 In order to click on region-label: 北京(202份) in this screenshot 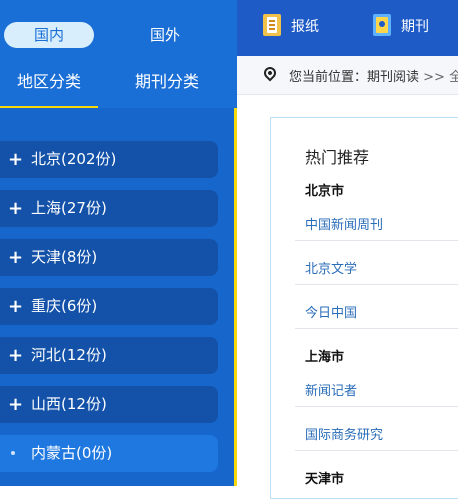, I will do `click(74, 159)`.